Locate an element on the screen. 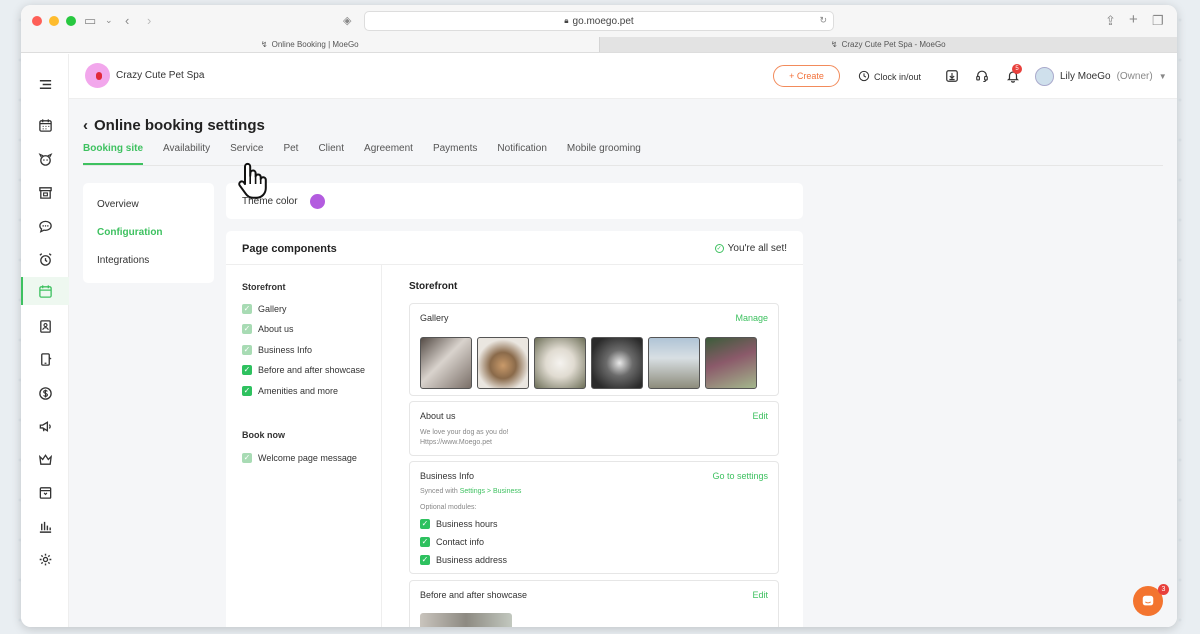  settings-business-link: Settings > Business is located at coordinates (491, 491).